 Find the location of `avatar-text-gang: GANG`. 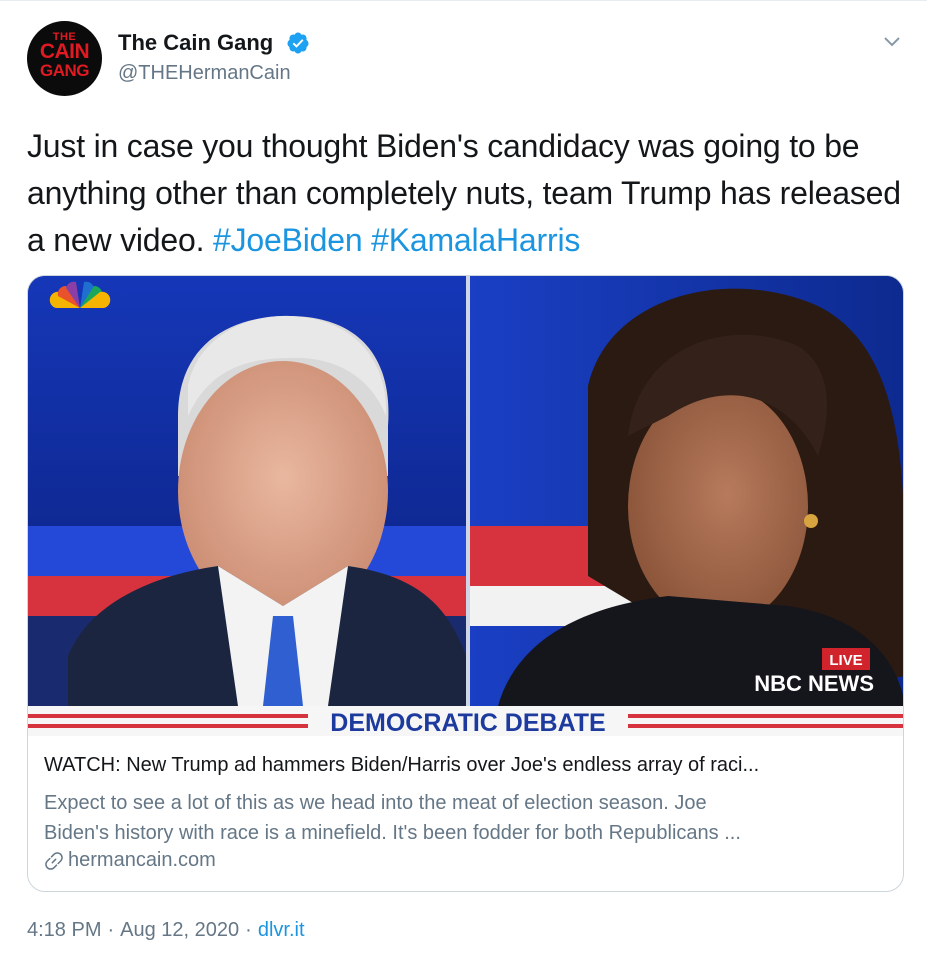

avatar-text-gang: GANG is located at coordinates (65, 70).